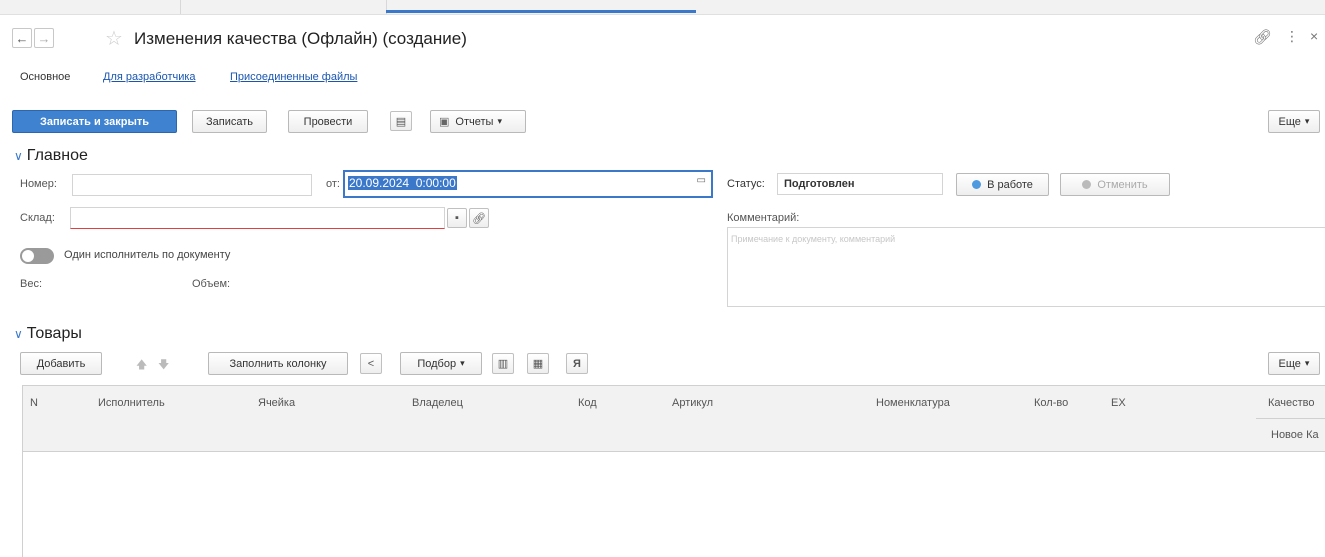 The image size is (1325, 557). What do you see at coordinates (328, 121) in the screenshot?
I see `post-button: Провести` at bounding box center [328, 121].